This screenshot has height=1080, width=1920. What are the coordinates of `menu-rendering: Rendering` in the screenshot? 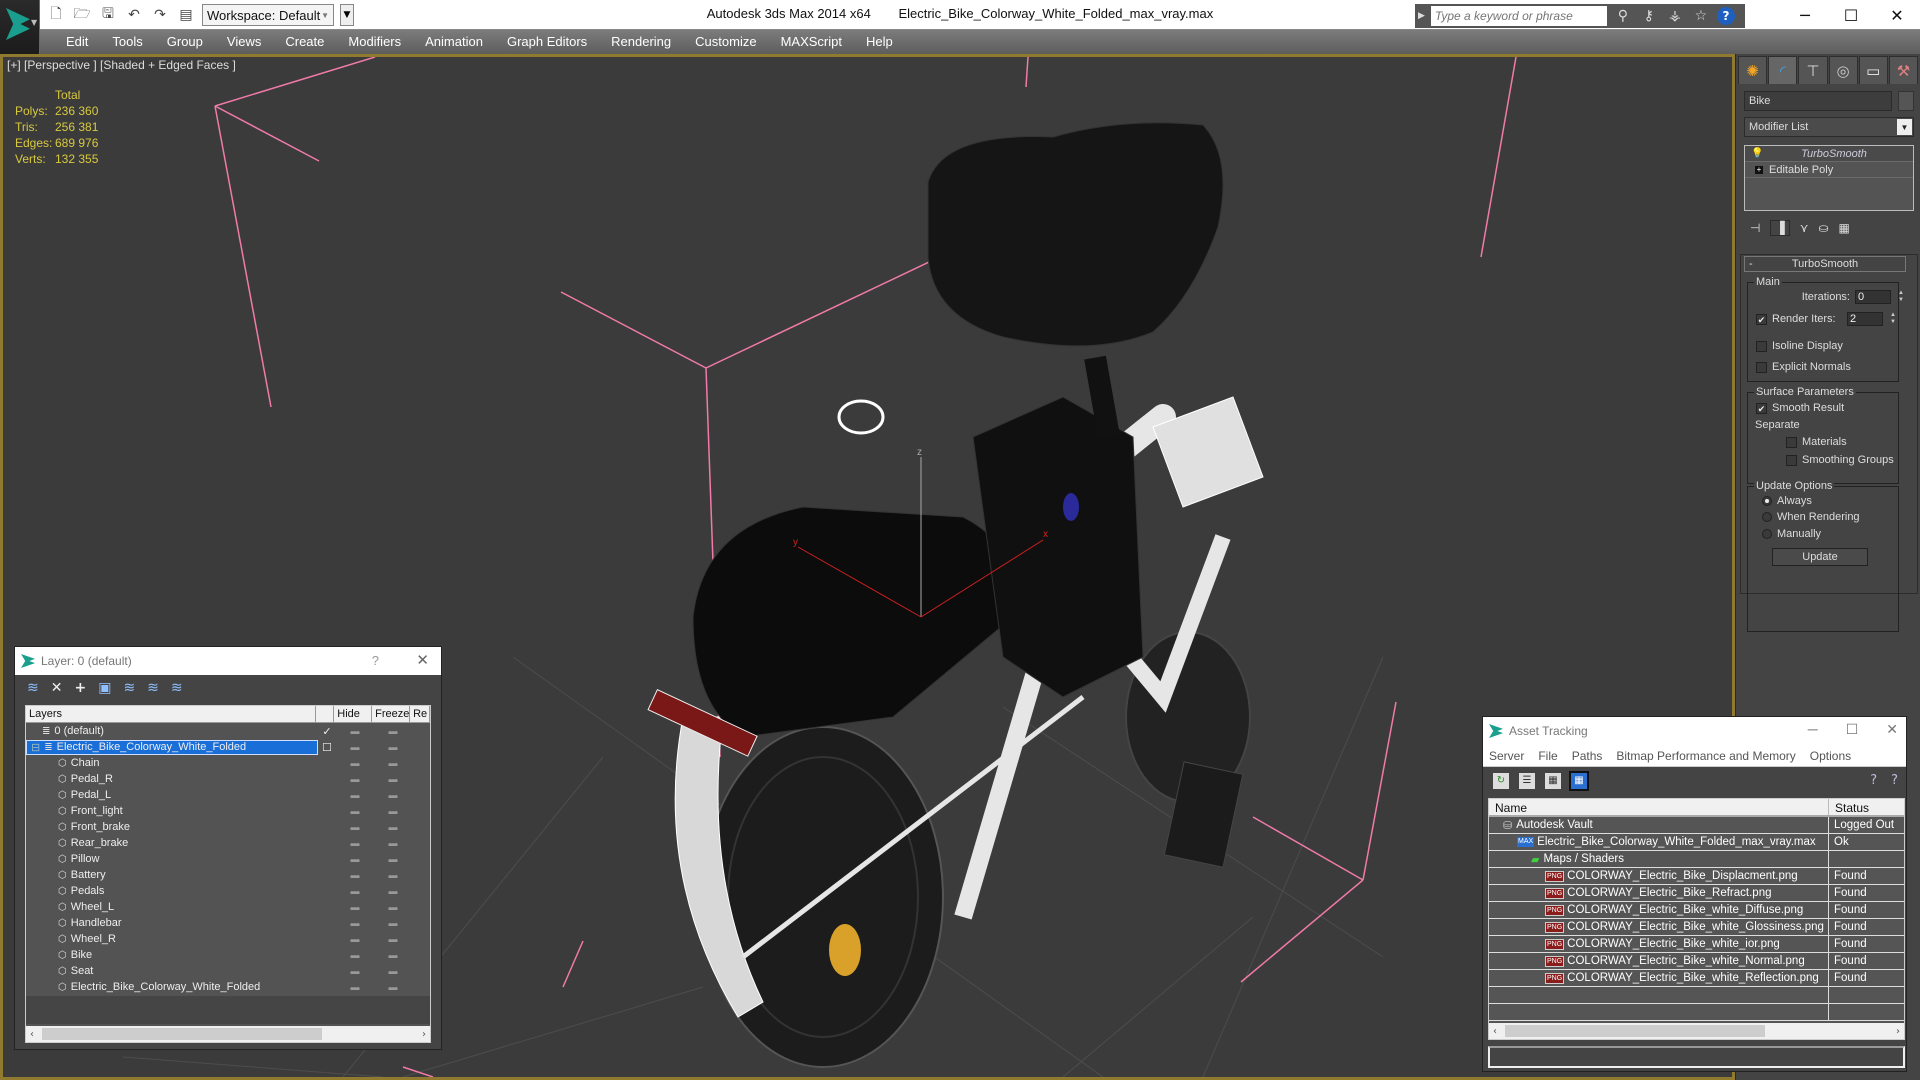 It's located at (641, 42).